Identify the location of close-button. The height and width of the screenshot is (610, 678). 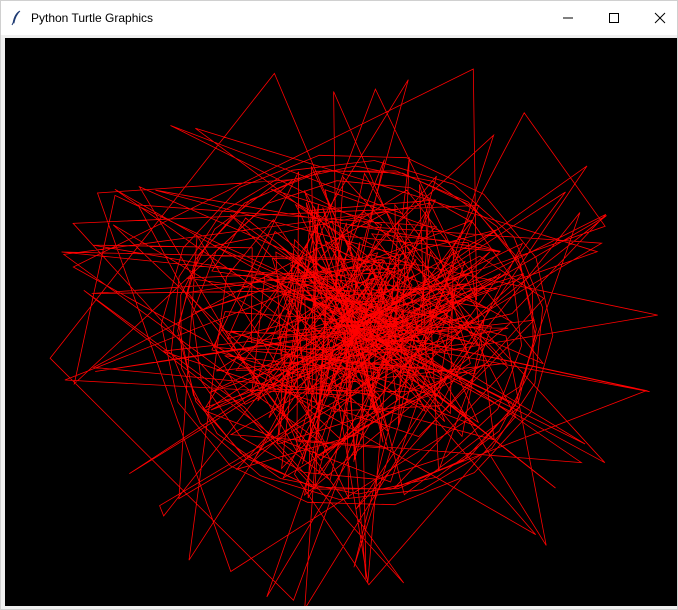
(657, 18).